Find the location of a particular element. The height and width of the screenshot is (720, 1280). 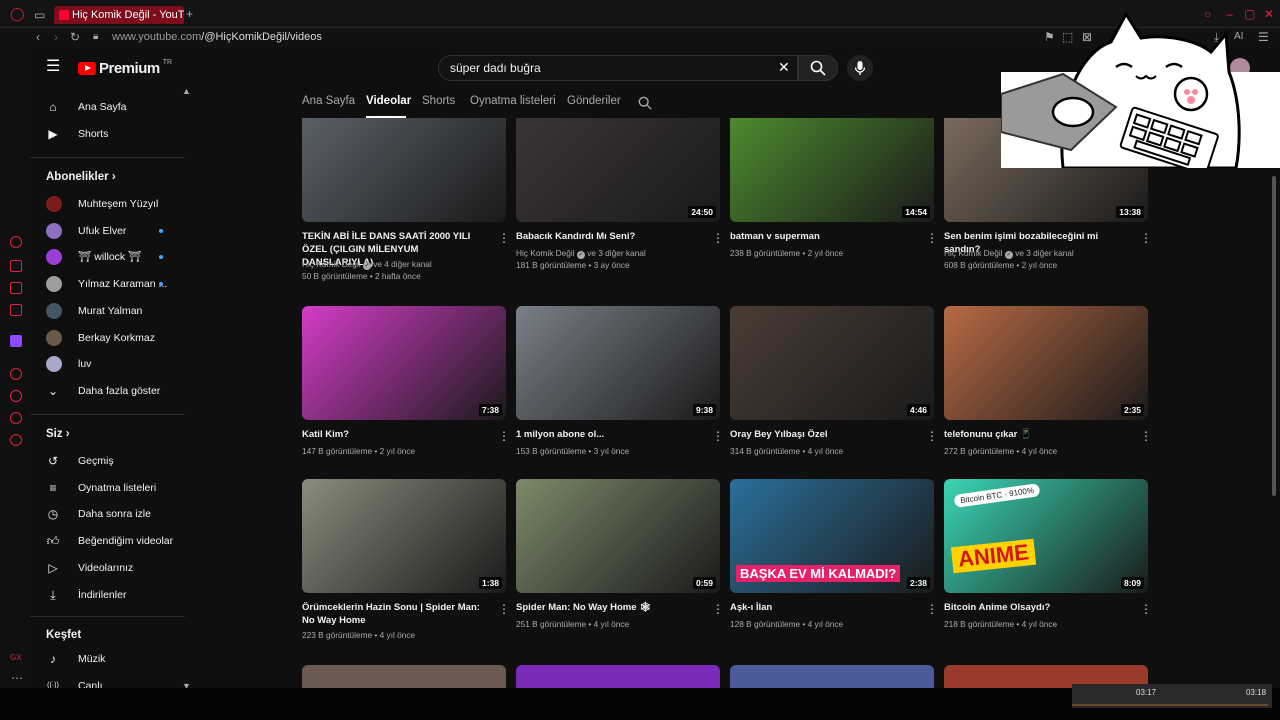

tab-2: Videolar is located at coordinates (388, 101).